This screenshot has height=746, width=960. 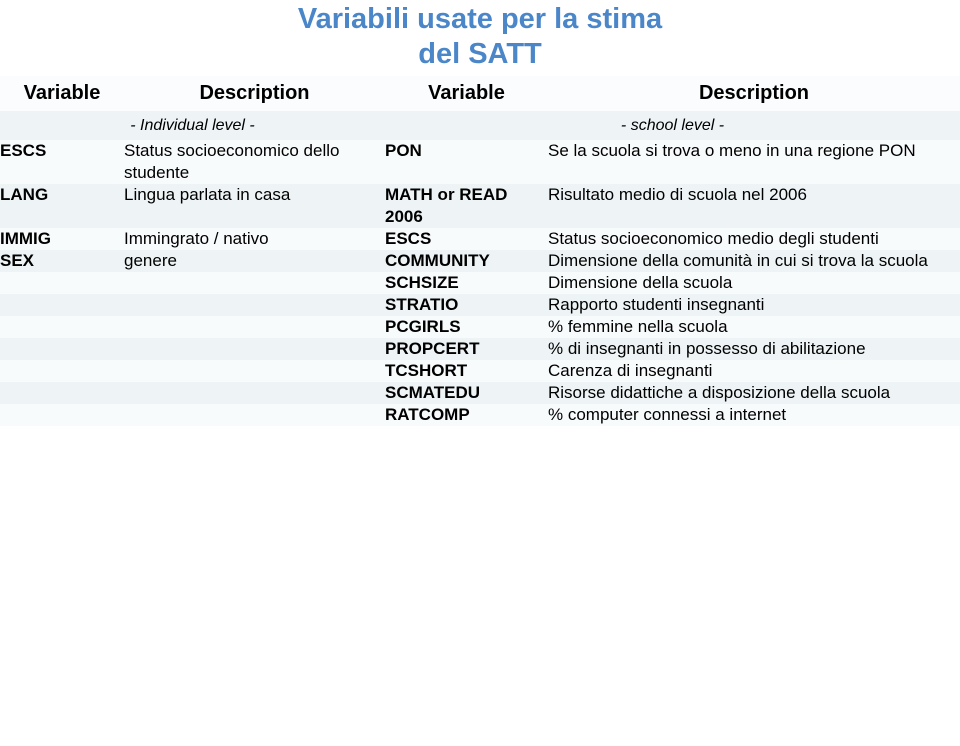 What do you see at coordinates (466, 393) in the screenshot?
I see `row-variable-right: SCMATEDU` at bounding box center [466, 393].